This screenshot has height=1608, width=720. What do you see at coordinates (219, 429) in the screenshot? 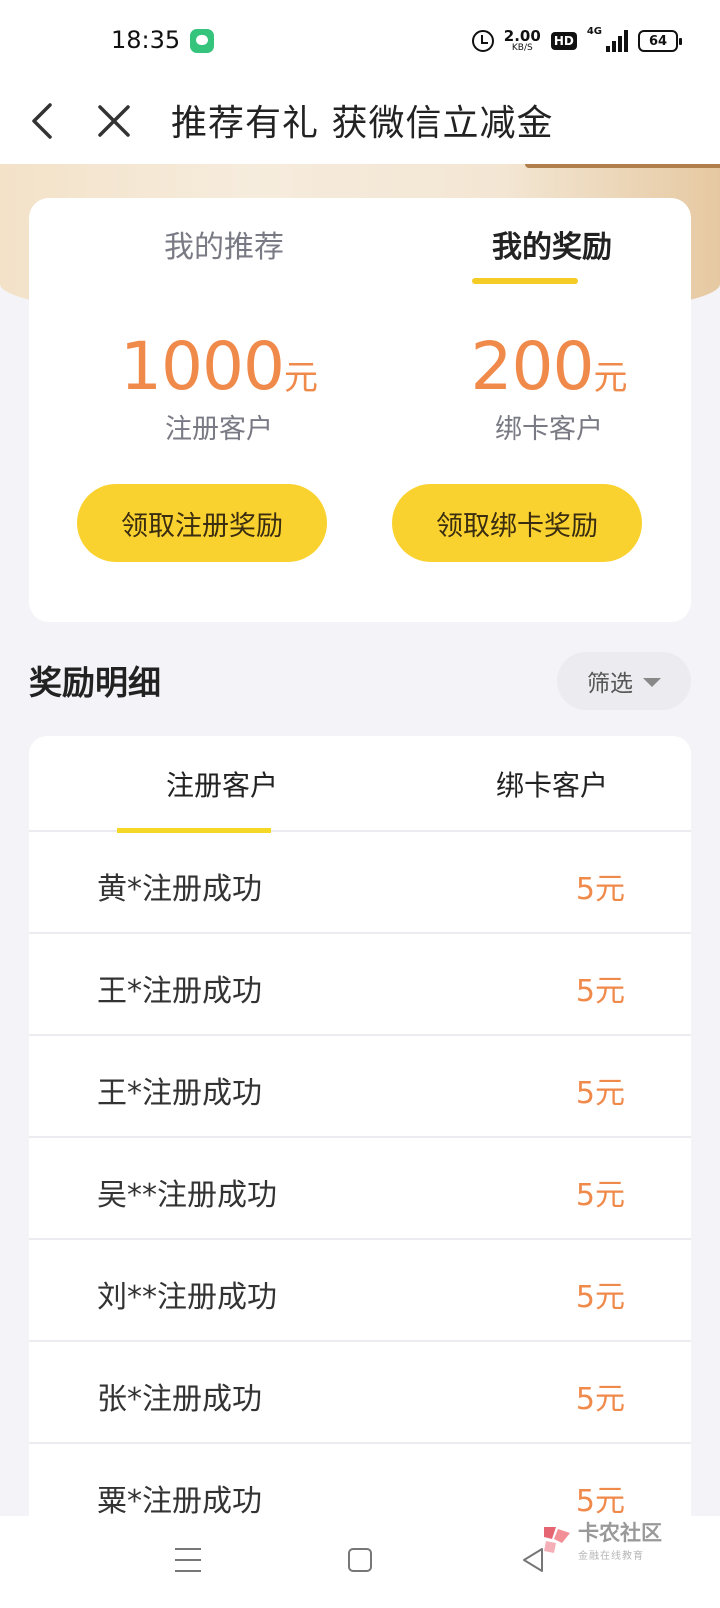
I see `register-reward-label: 注册客户` at bounding box center [219, 429].